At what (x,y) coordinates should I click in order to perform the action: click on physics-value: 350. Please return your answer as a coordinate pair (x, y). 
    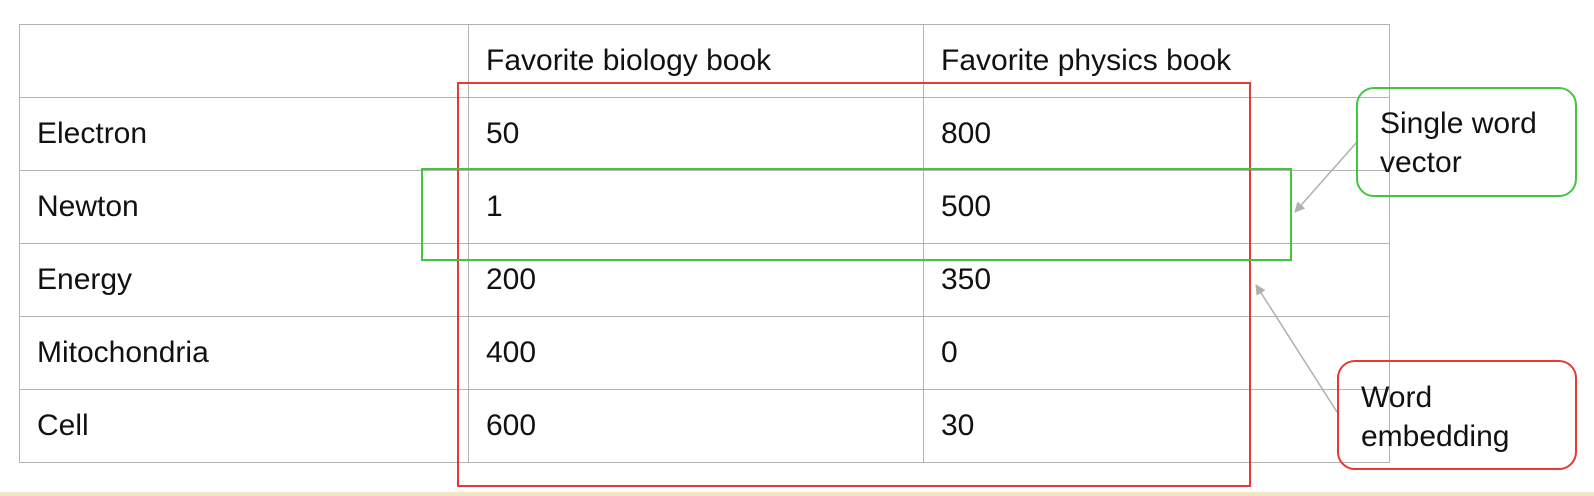
    Looking at the image, I should click on (1156, 280).